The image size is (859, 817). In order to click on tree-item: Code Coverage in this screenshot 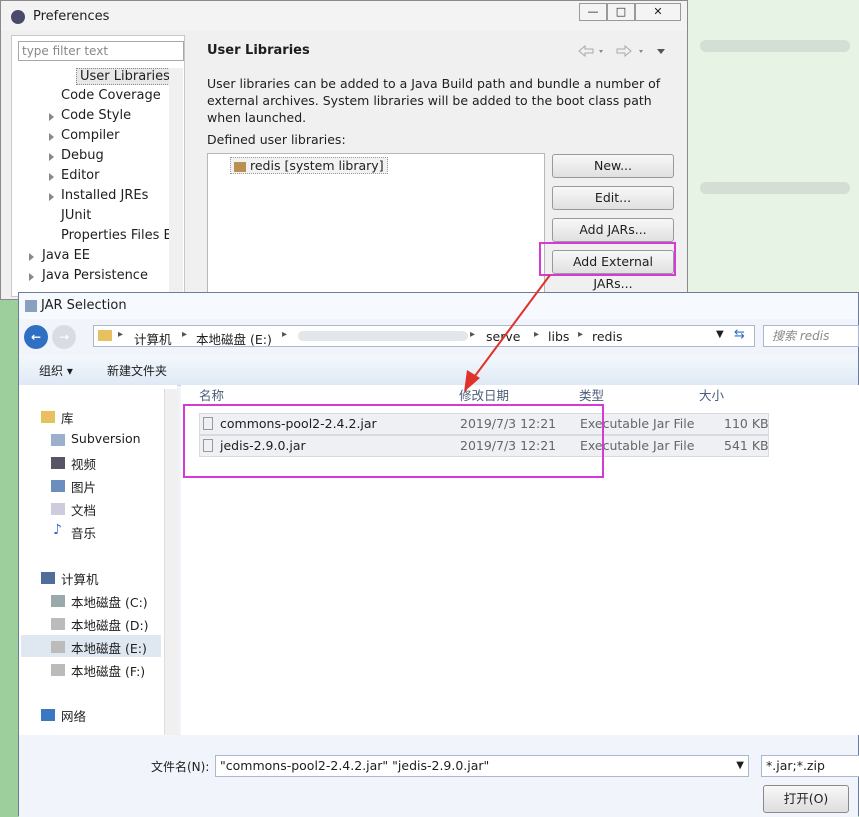, I will do `click(111, 95)`.